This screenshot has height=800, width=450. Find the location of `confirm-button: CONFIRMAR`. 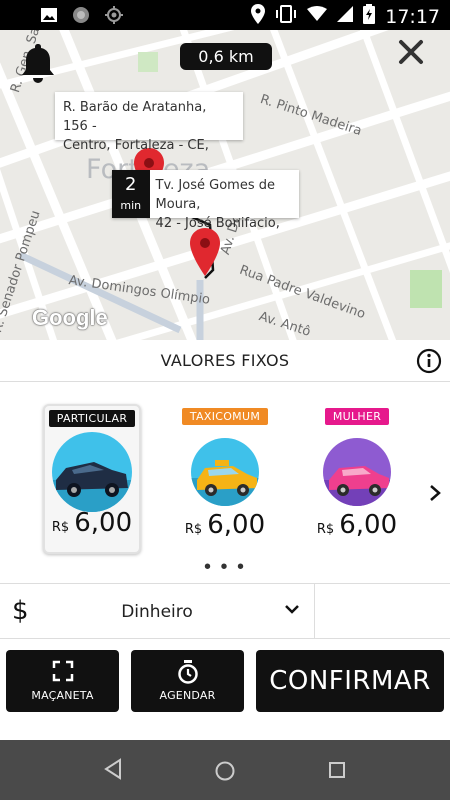

confirm-button: CONFIRMAR is located at coordinates (350, 681).